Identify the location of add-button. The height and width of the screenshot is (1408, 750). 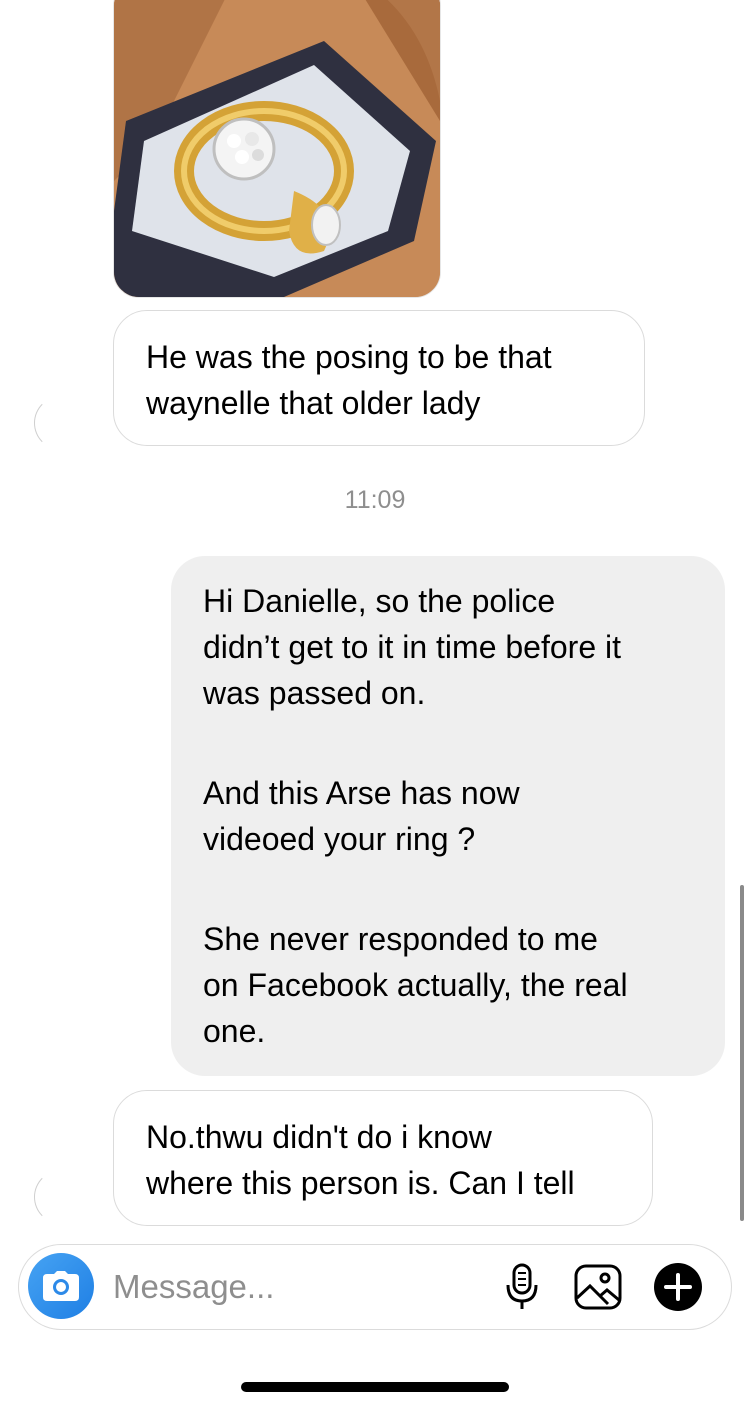
(678, 1287).